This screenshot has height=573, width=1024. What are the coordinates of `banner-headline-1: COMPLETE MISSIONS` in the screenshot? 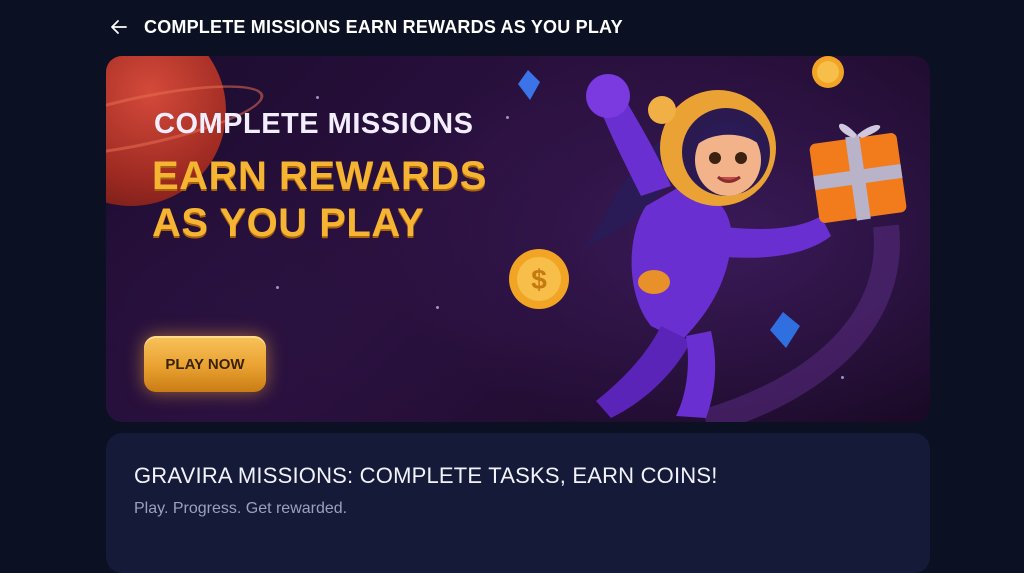 It's located at (314, 124).